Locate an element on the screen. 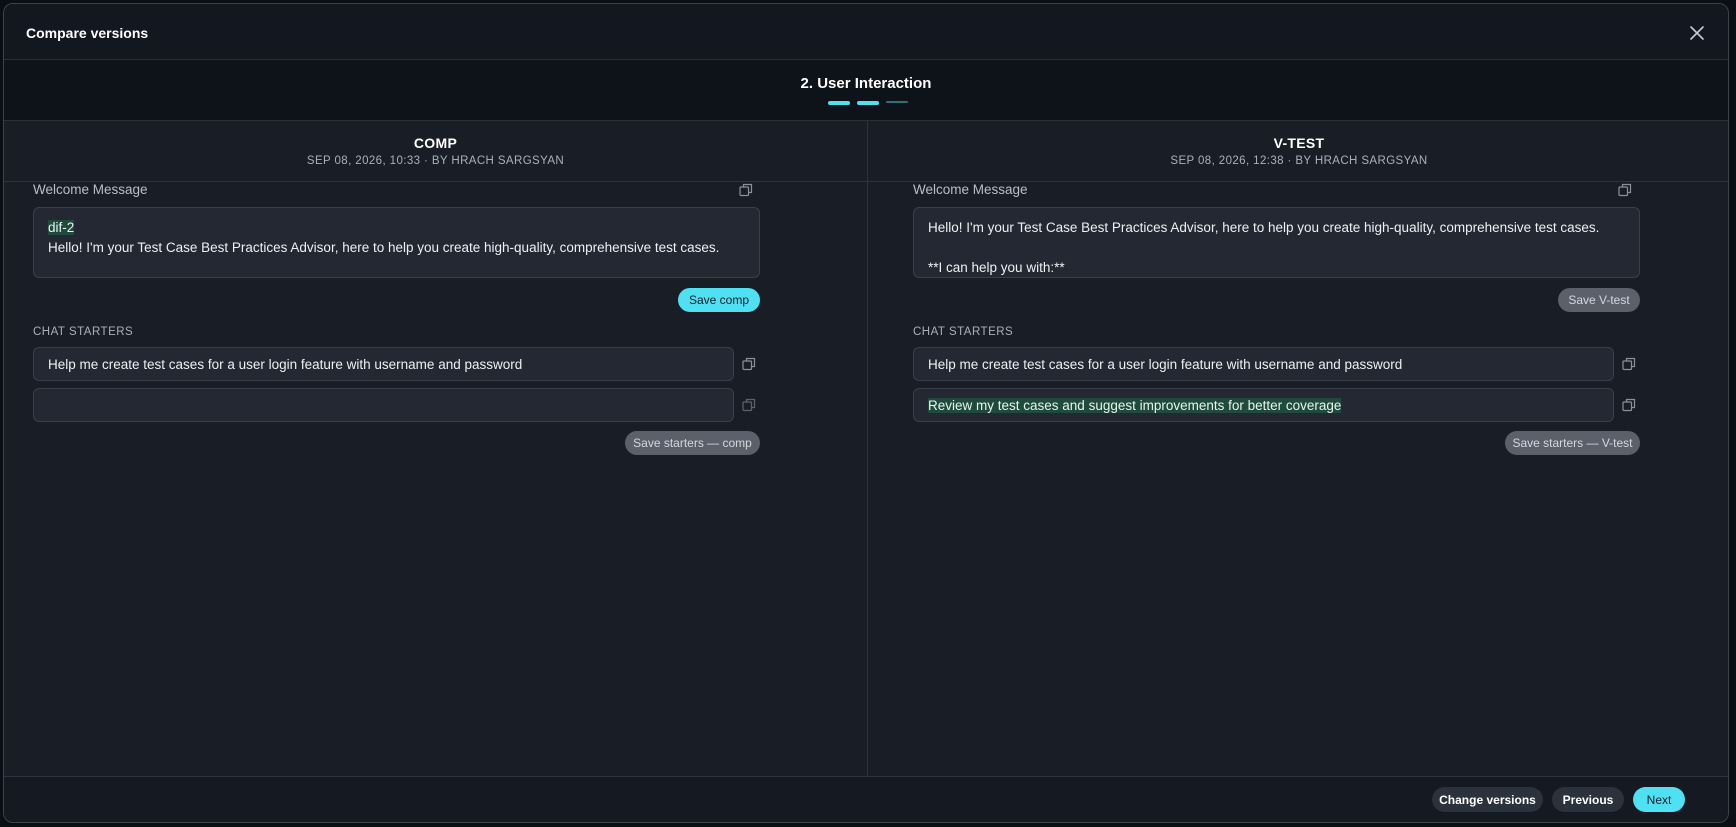 The width and height of the screenshot is (1736, 827). stepper: 2. User Interaction is located at coordinates (866, 90).